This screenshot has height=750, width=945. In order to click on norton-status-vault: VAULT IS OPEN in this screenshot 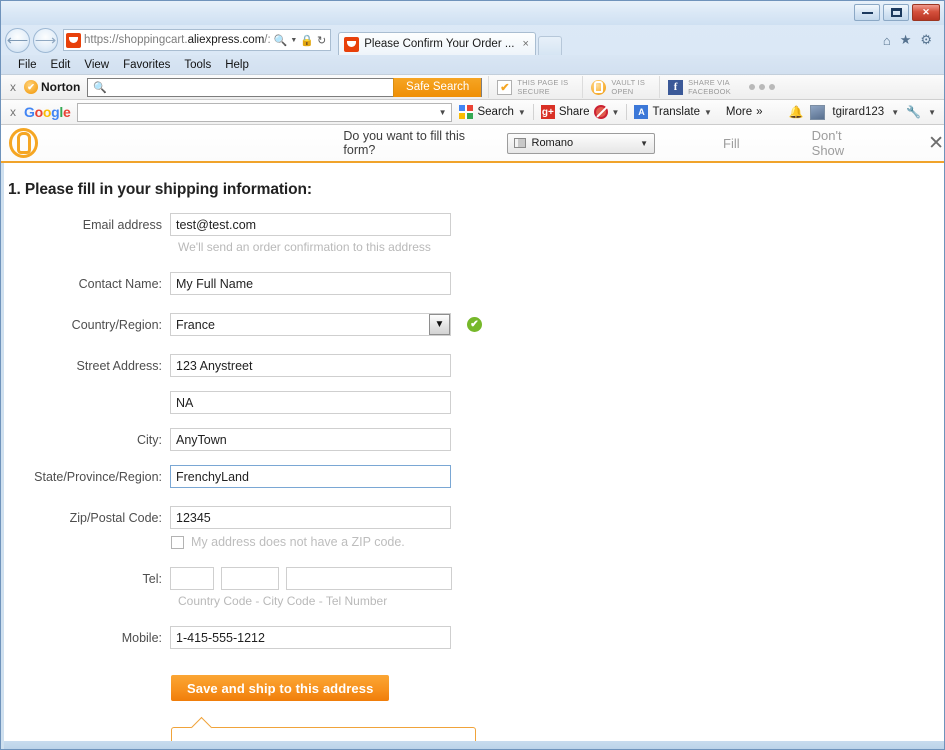, I will do `click(617, 87)`.